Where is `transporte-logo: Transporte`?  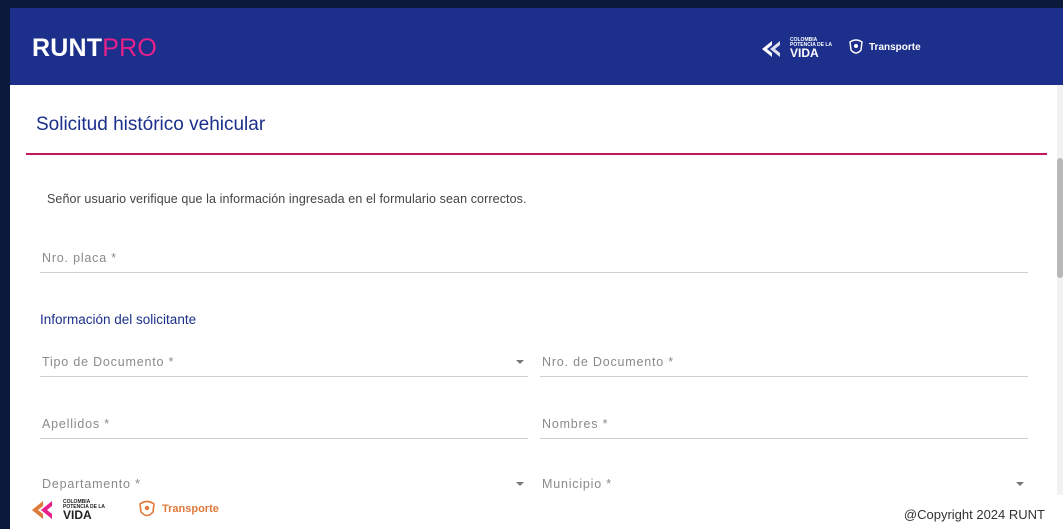
transporte-logo: Transporte is located at coordinates (884, 47).